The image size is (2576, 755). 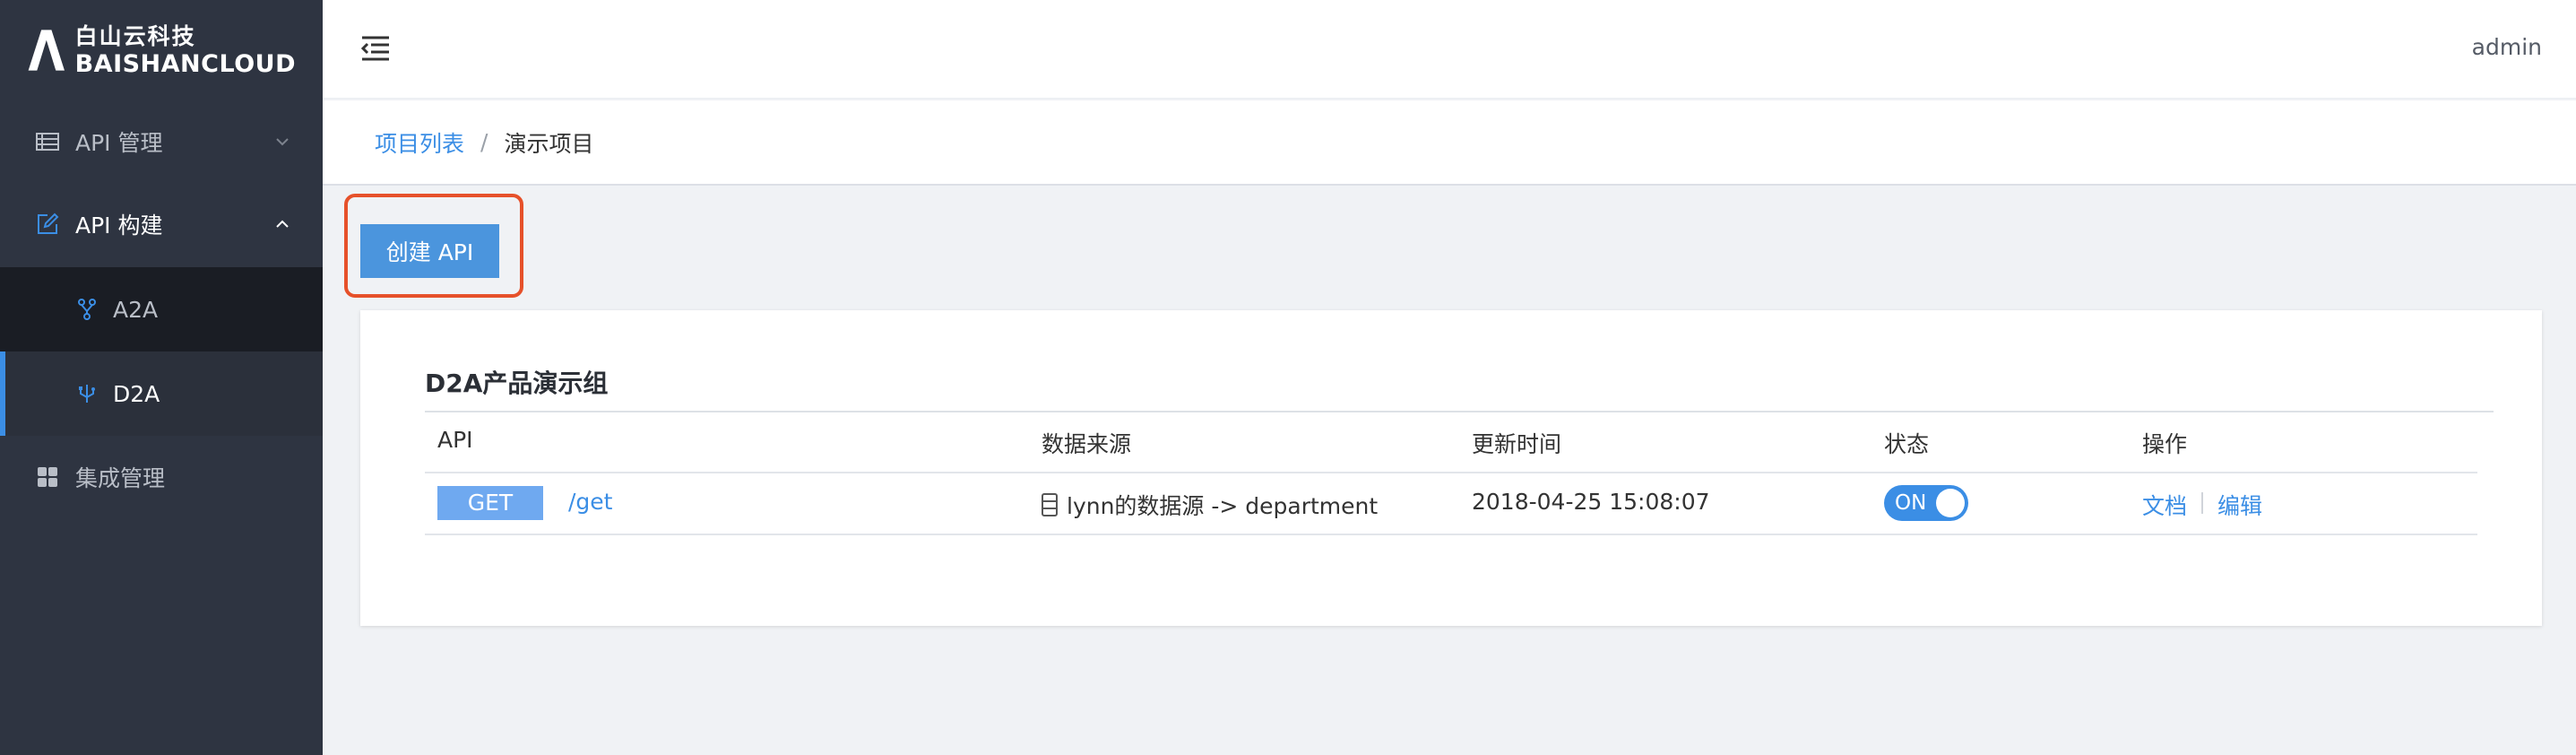 I want to click on sidebar-item-api-management: API 管理, so click(x=161, y=141).